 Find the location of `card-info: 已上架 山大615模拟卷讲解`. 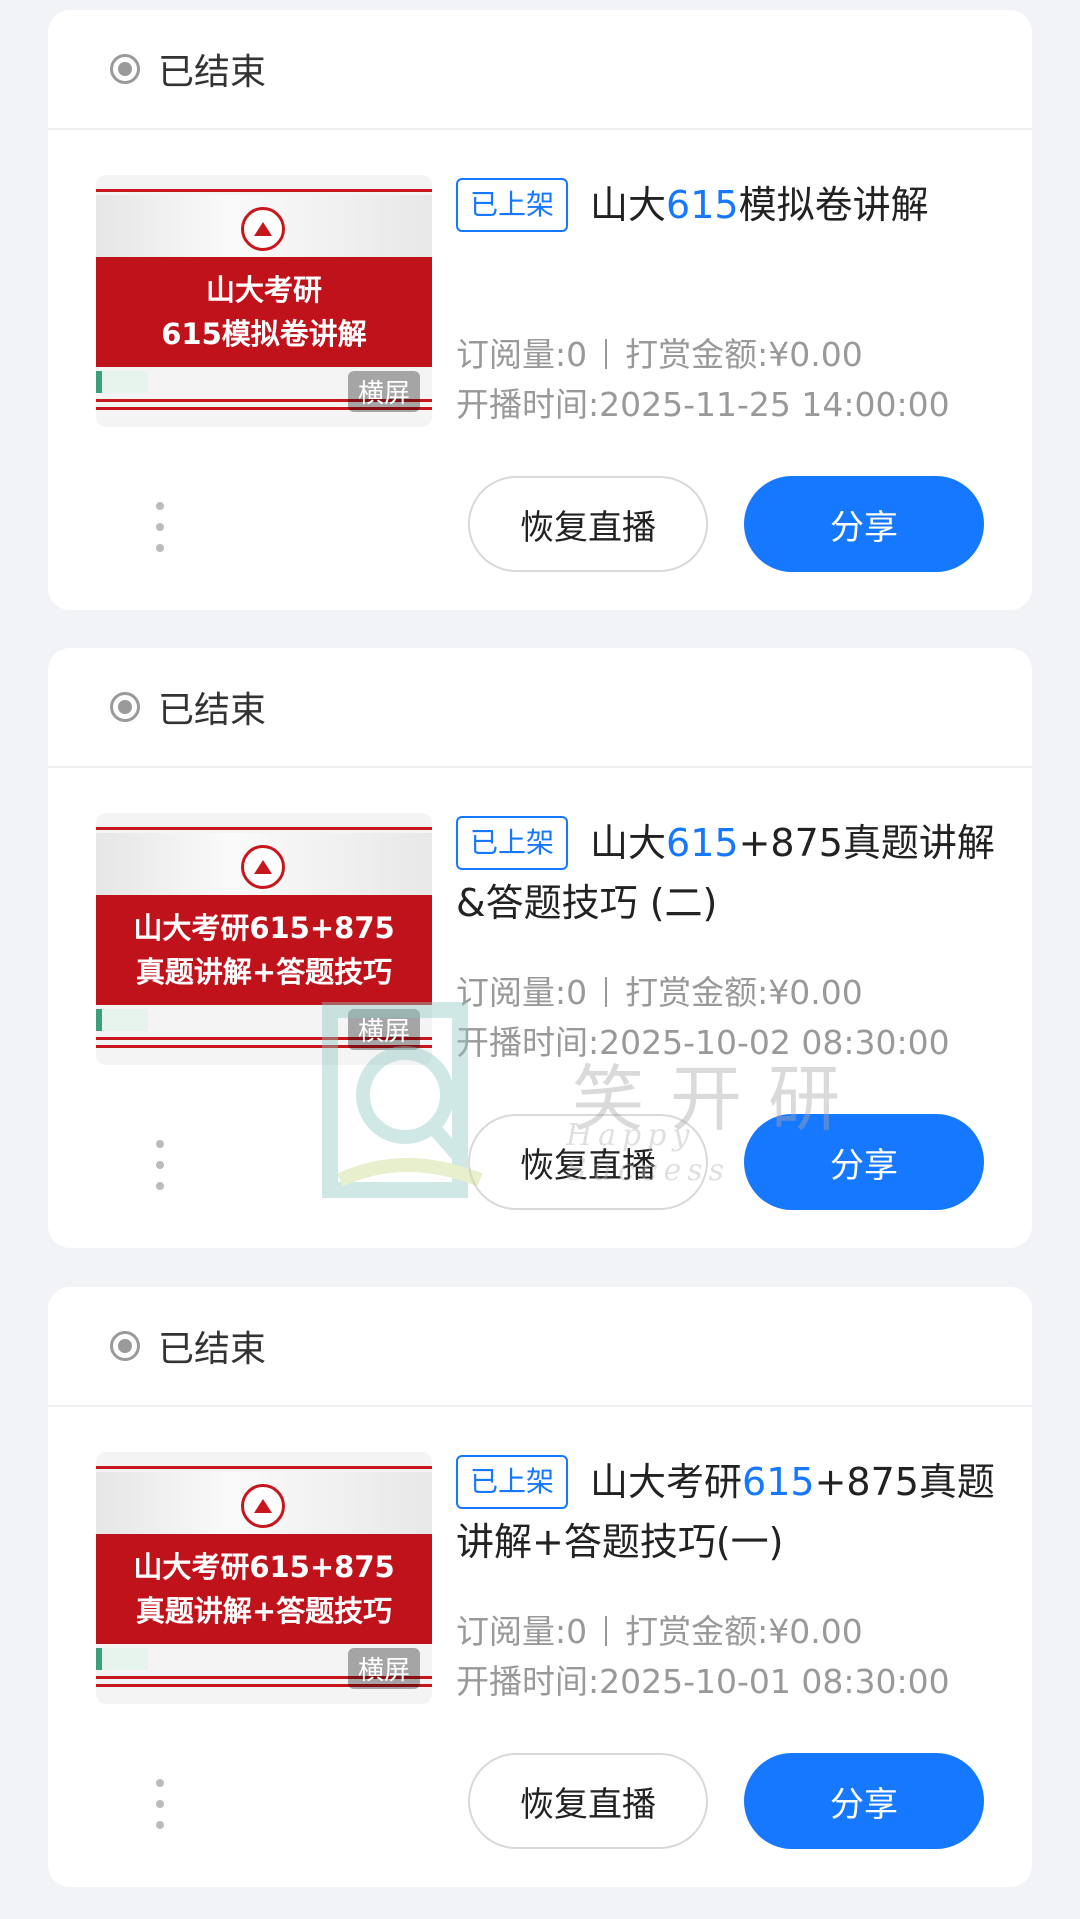

card-info: 已上架 山大615模拟卷讲解 is located at coordinates (736, 205).